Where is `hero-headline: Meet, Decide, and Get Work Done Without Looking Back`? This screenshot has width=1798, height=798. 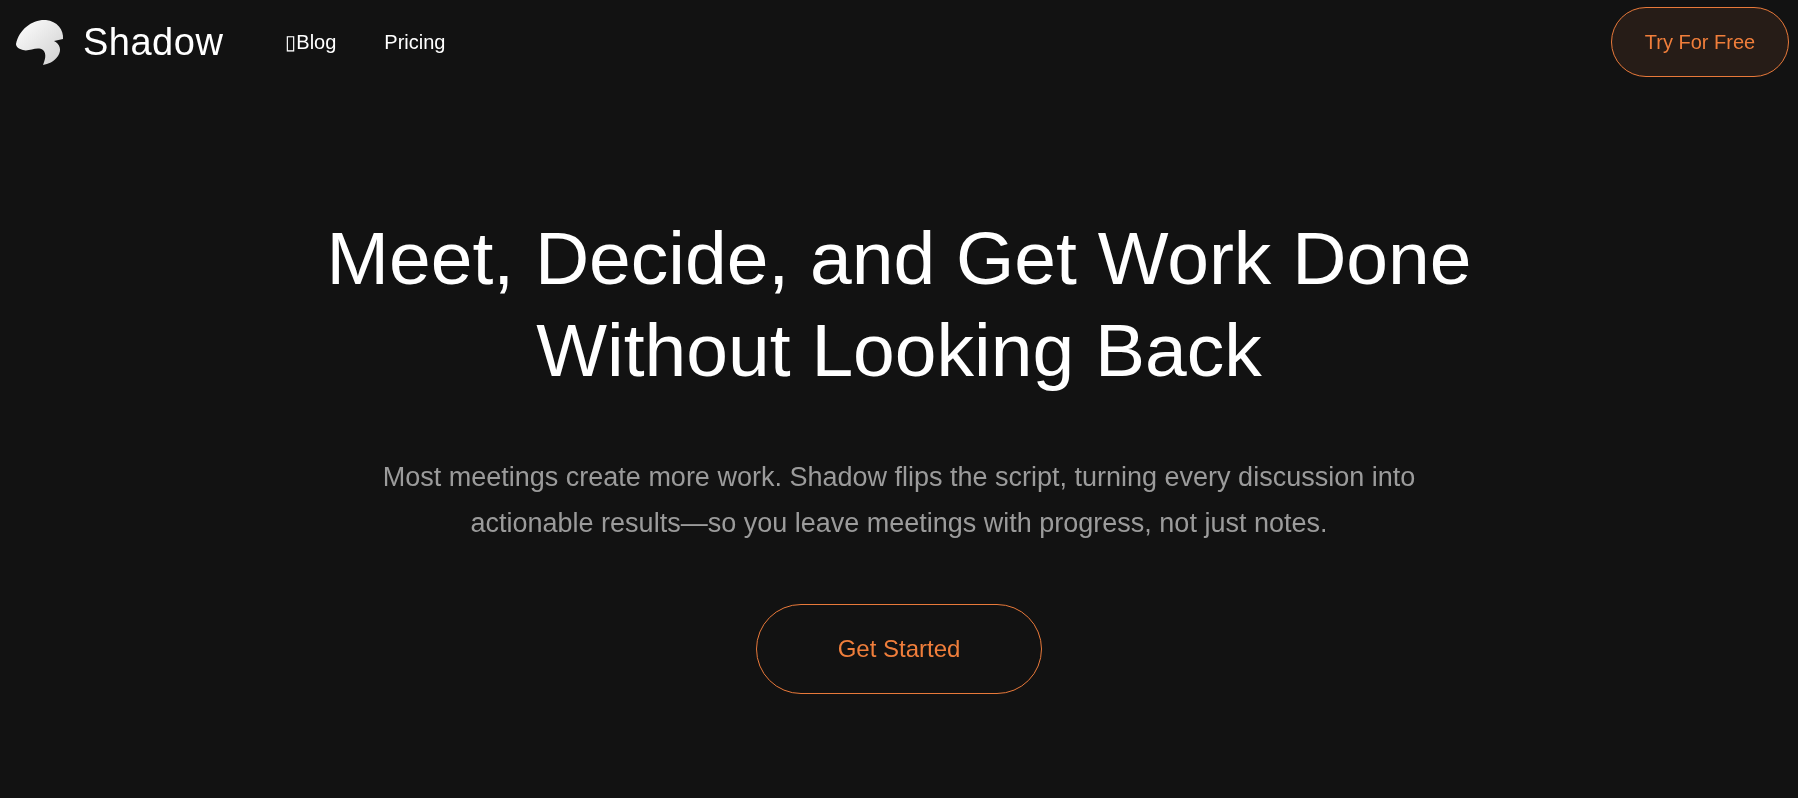 hero-headline: Meet, Decide, and Get Work Done Without Looking Back is located at coordinates (899, 304).